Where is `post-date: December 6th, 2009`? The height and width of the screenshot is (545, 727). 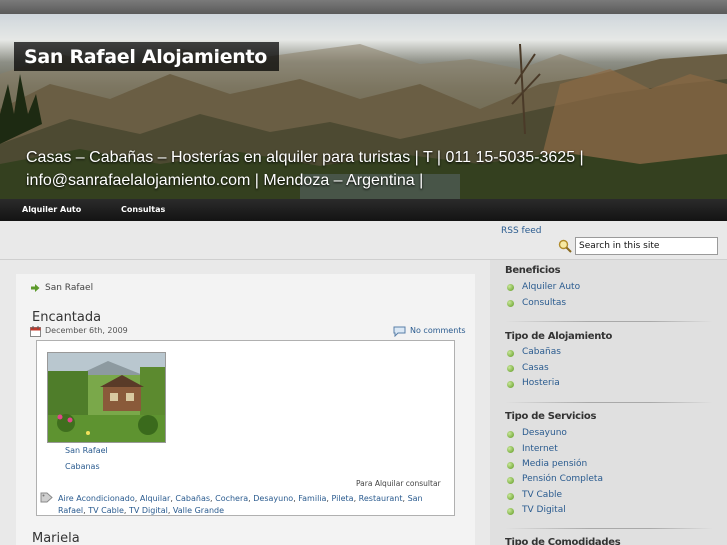
post-date: December 6th, 2009 is located at coordinates (86, 330).